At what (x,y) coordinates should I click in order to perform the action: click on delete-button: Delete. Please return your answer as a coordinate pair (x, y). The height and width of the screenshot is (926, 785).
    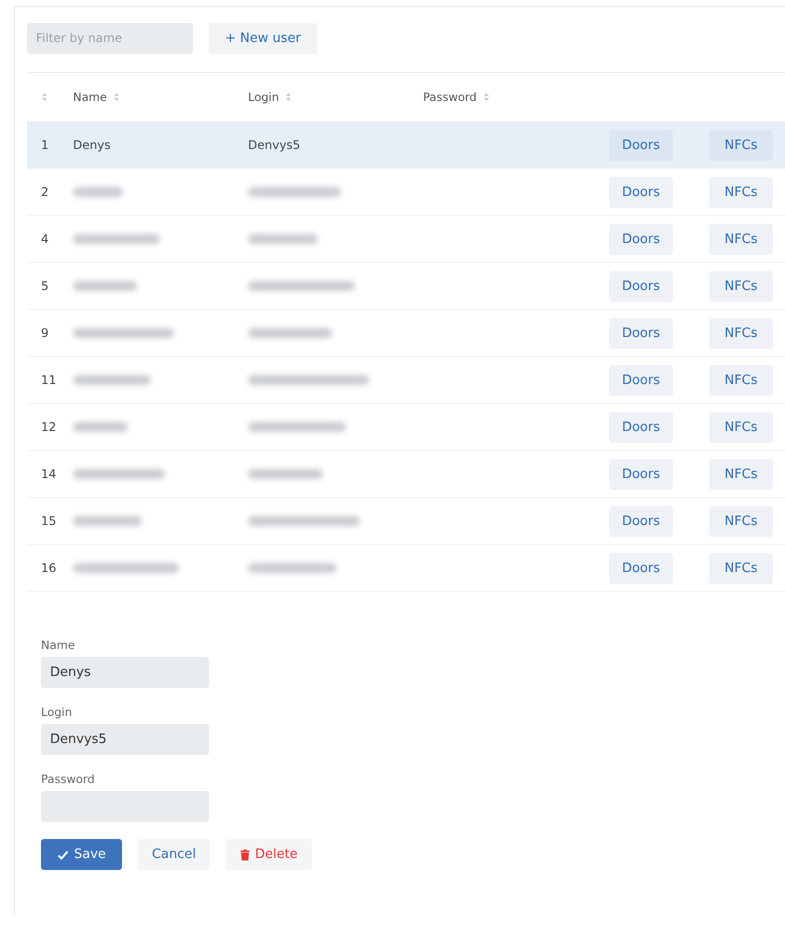
    Looking at the image, I should click on (269, 854).